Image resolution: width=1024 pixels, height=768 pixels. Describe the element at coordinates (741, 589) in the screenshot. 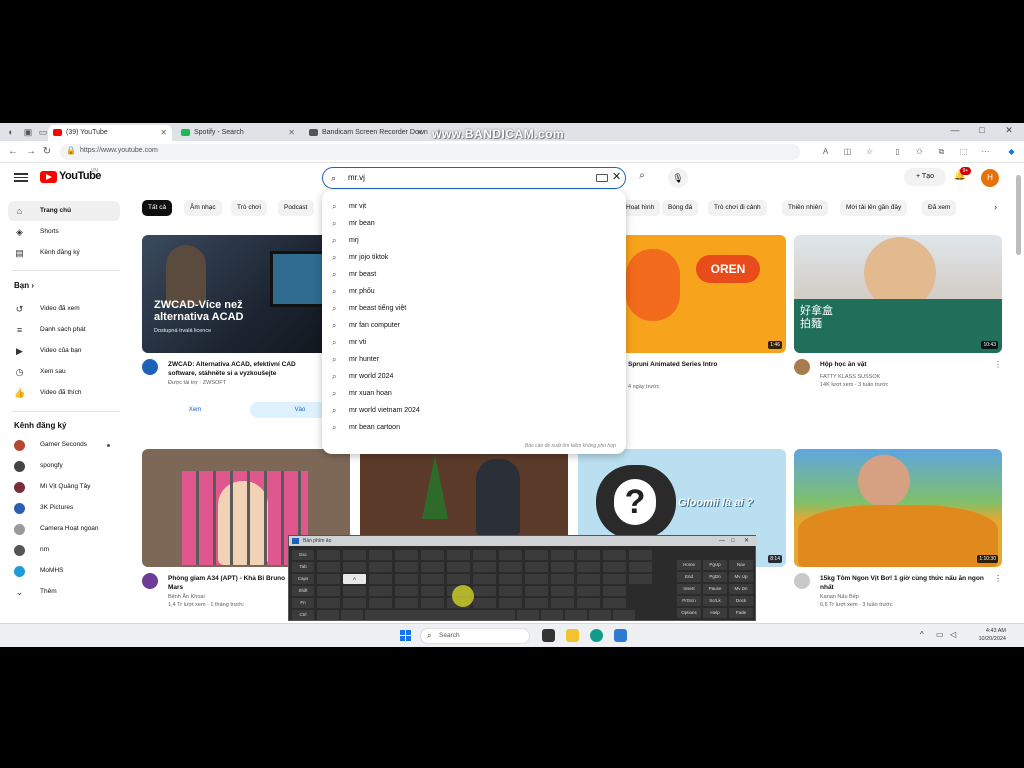

I see `osk-key-mv-dn: Mv Dn` at that location.